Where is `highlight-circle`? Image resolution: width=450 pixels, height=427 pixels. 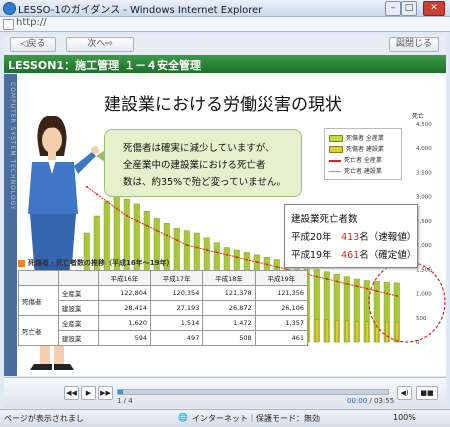
highlight-circle is located at coordinates (407, 302).